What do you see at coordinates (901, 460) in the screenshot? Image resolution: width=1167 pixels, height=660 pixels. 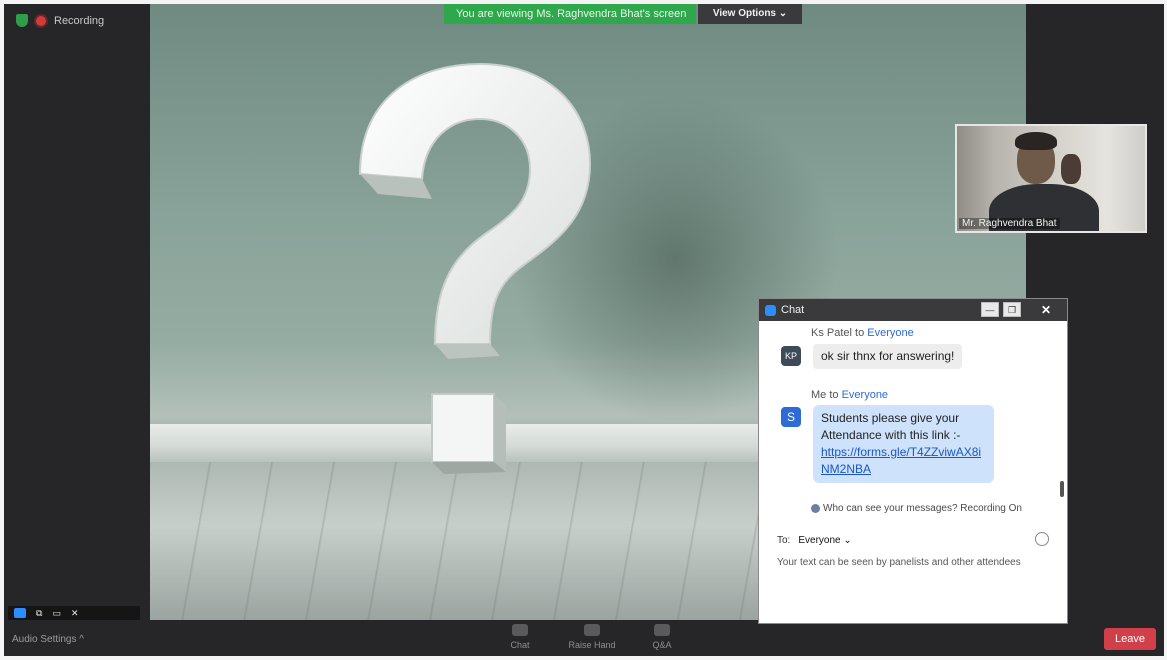 I see `attendance-link: https://forms.gle/T4ZZviwAX8iNM2NBA` at bounding box center [901, 460].